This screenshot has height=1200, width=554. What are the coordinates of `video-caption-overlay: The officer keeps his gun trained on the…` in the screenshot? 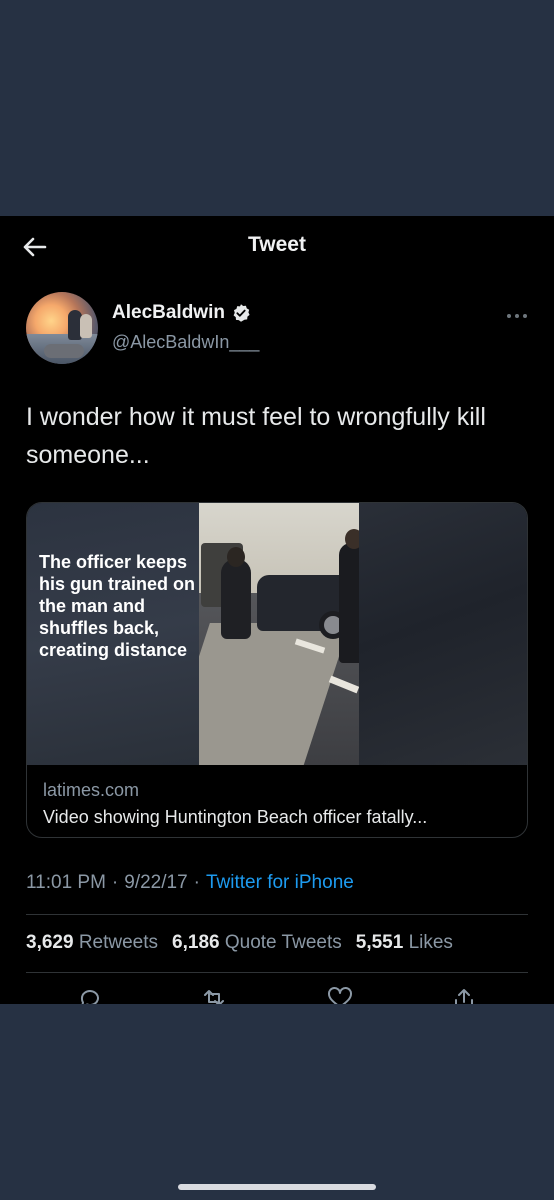 It's located at (117, 606).